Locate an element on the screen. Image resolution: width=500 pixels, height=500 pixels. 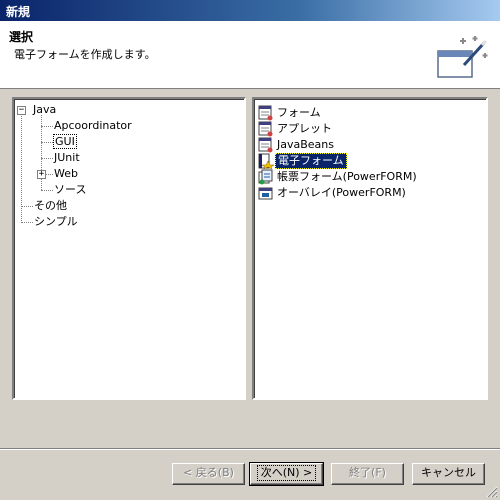
collapse-icon: − is located at coordinates (21, 110).